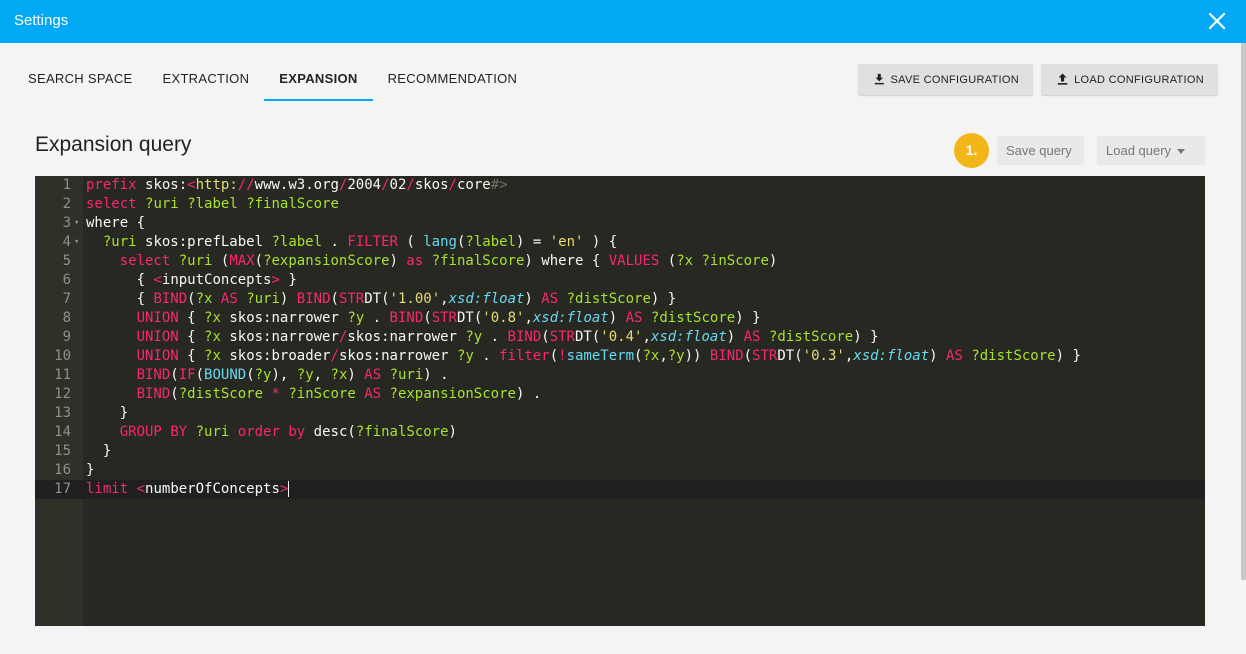  I want to click on line-number: 3, so click(66, 223).